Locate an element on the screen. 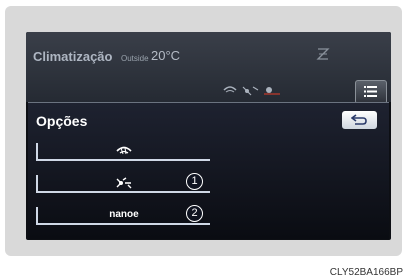 The image size is (409, 280). mode-icons is located at coordinates (251, 91).